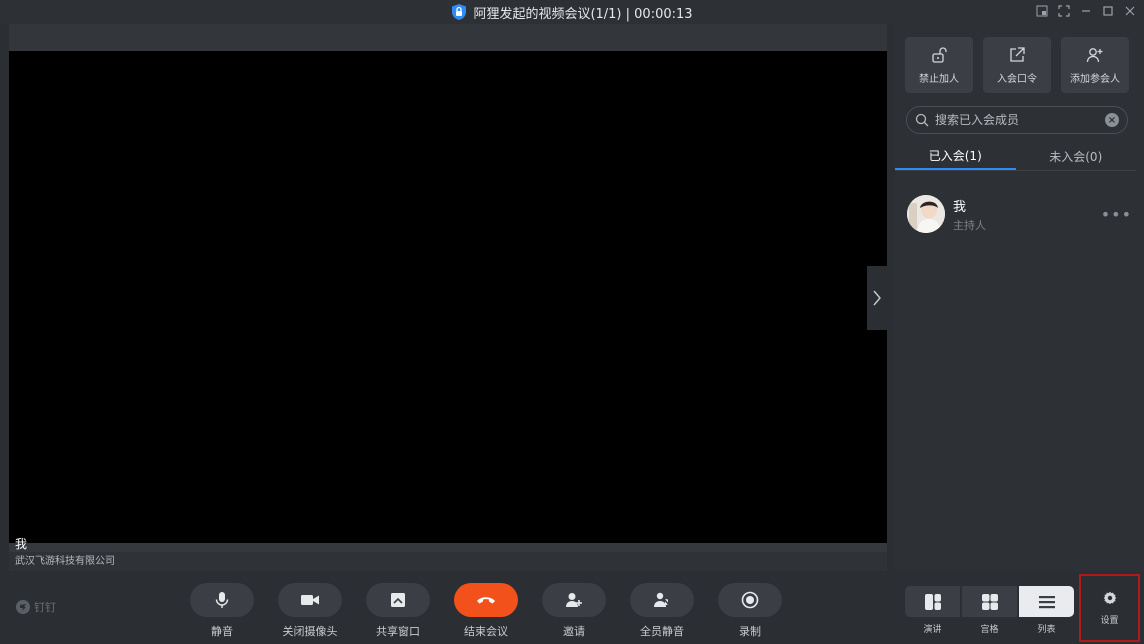 The height and width of the screenshot is (644, 1144). I want to click on speaker-layout-label: 演讲, so click(932, 630).